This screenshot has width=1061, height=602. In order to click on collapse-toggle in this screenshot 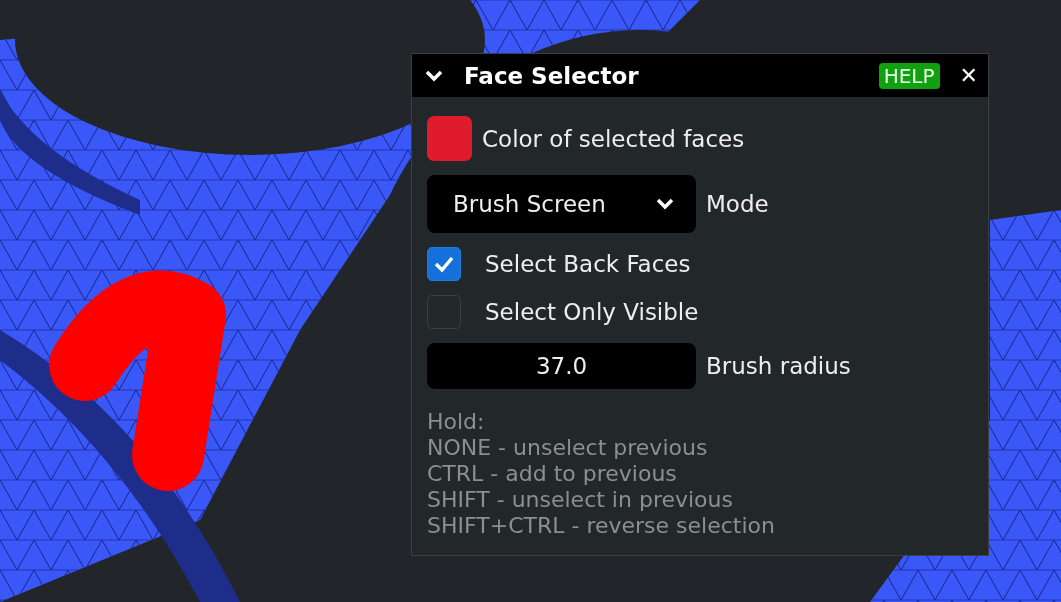, I will do `click(434, 75)`.